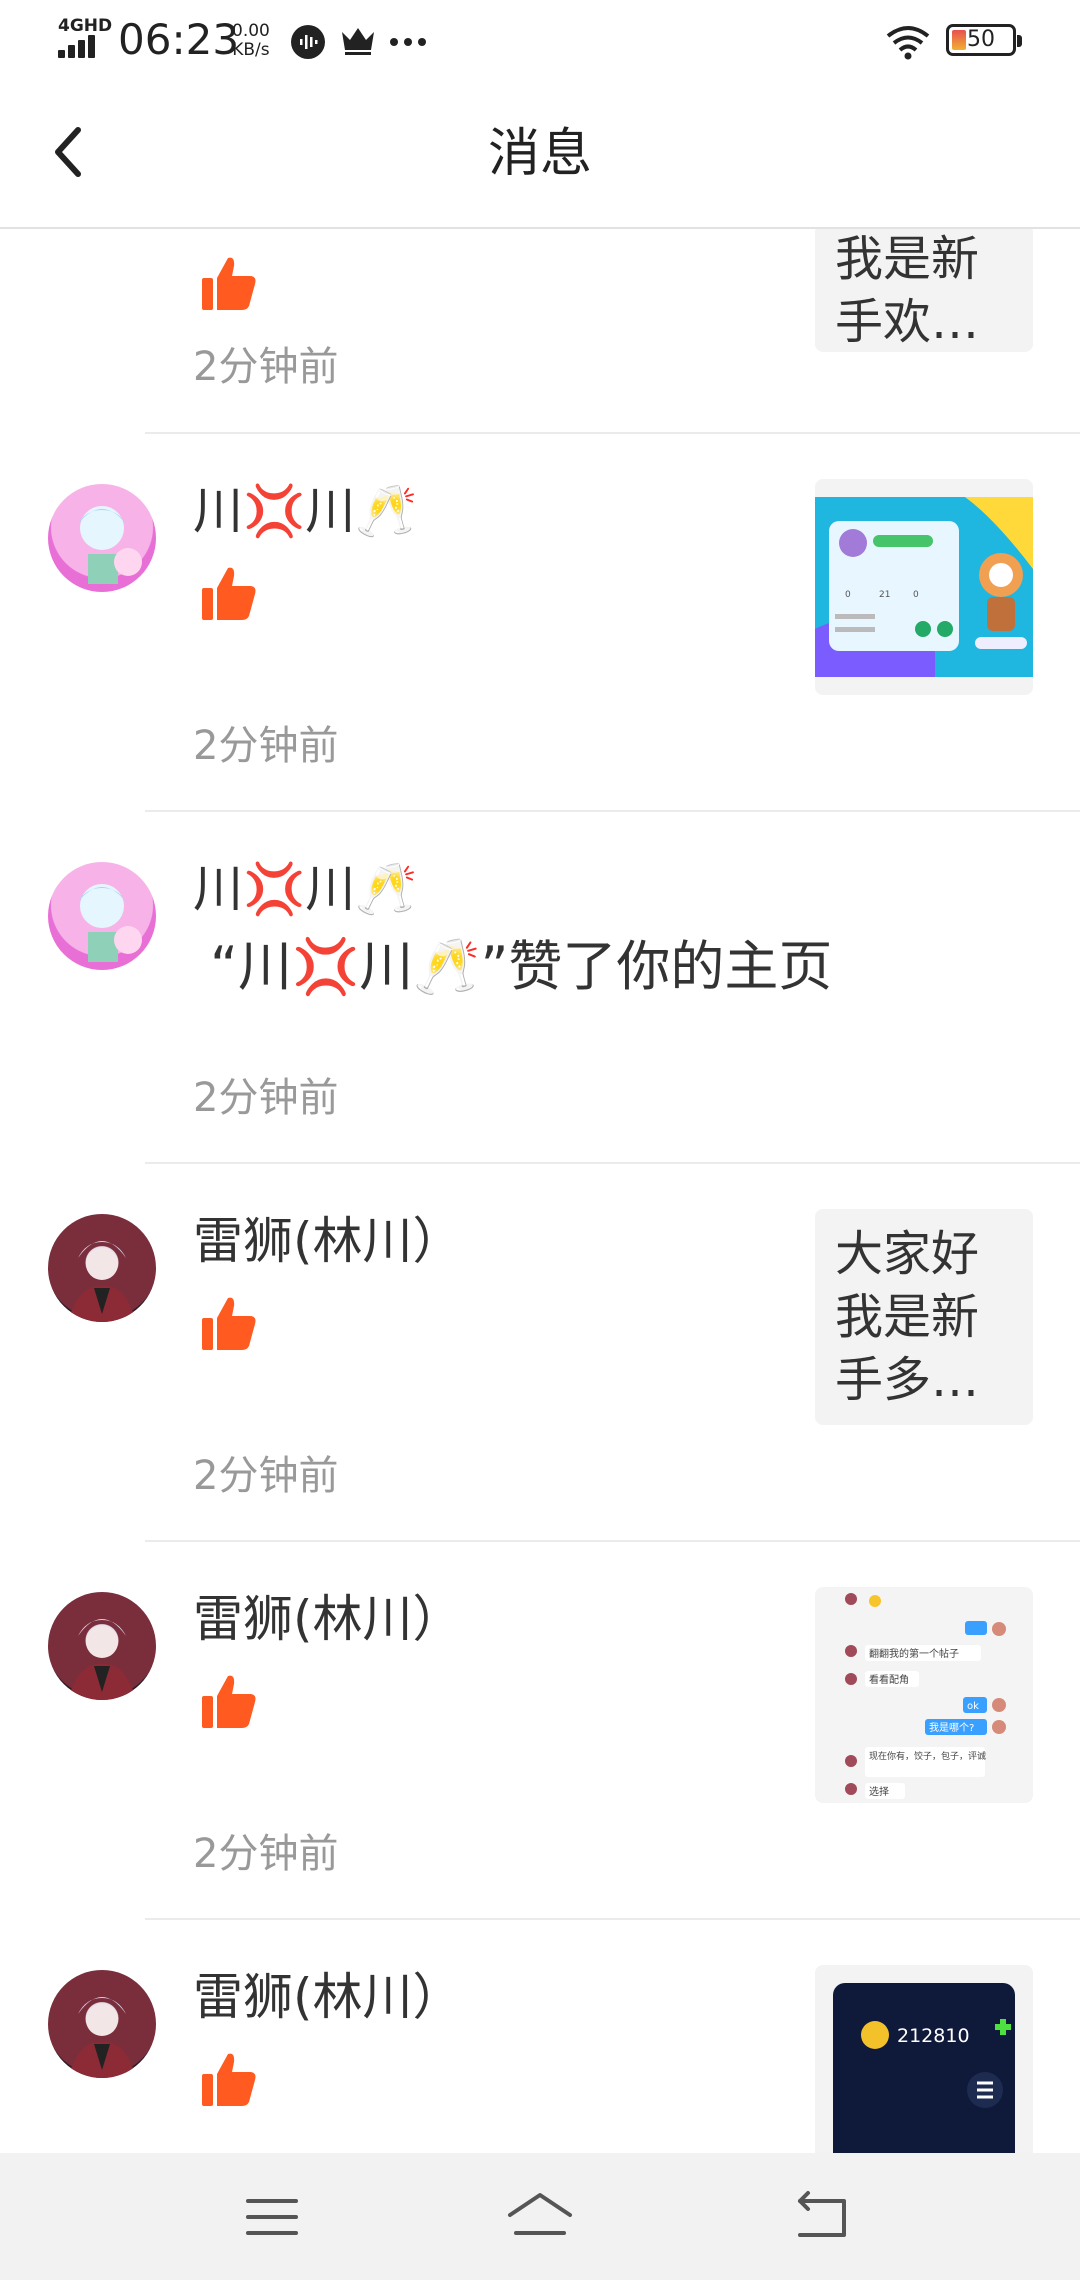 The image size is (1080, 2280). I want to click on more-dots-icon, so click(408, 42).